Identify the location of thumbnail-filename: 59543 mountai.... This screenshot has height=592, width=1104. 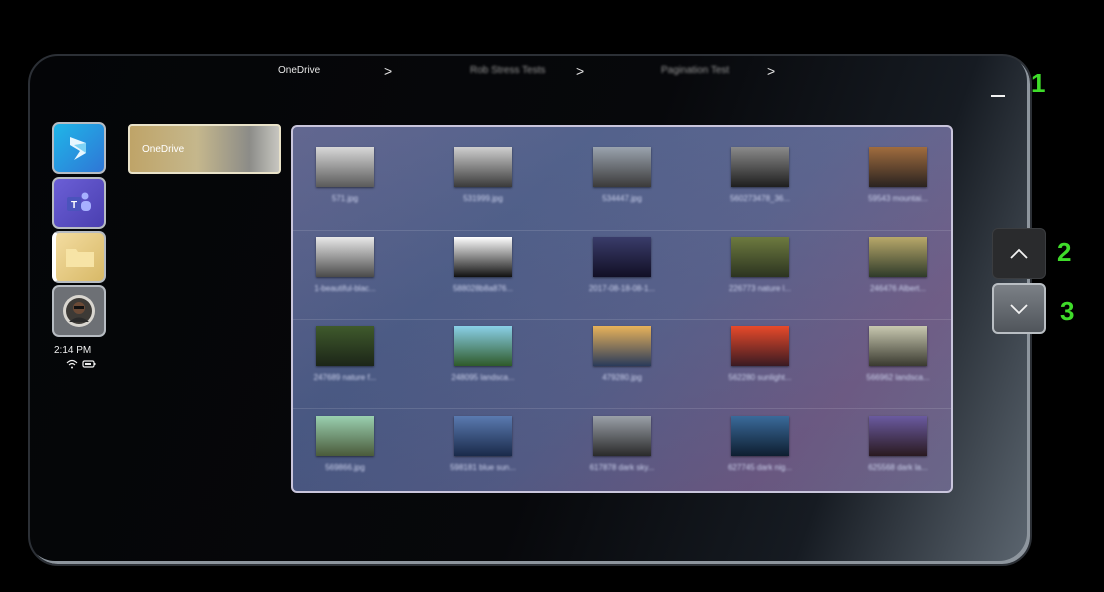
(898, 198).